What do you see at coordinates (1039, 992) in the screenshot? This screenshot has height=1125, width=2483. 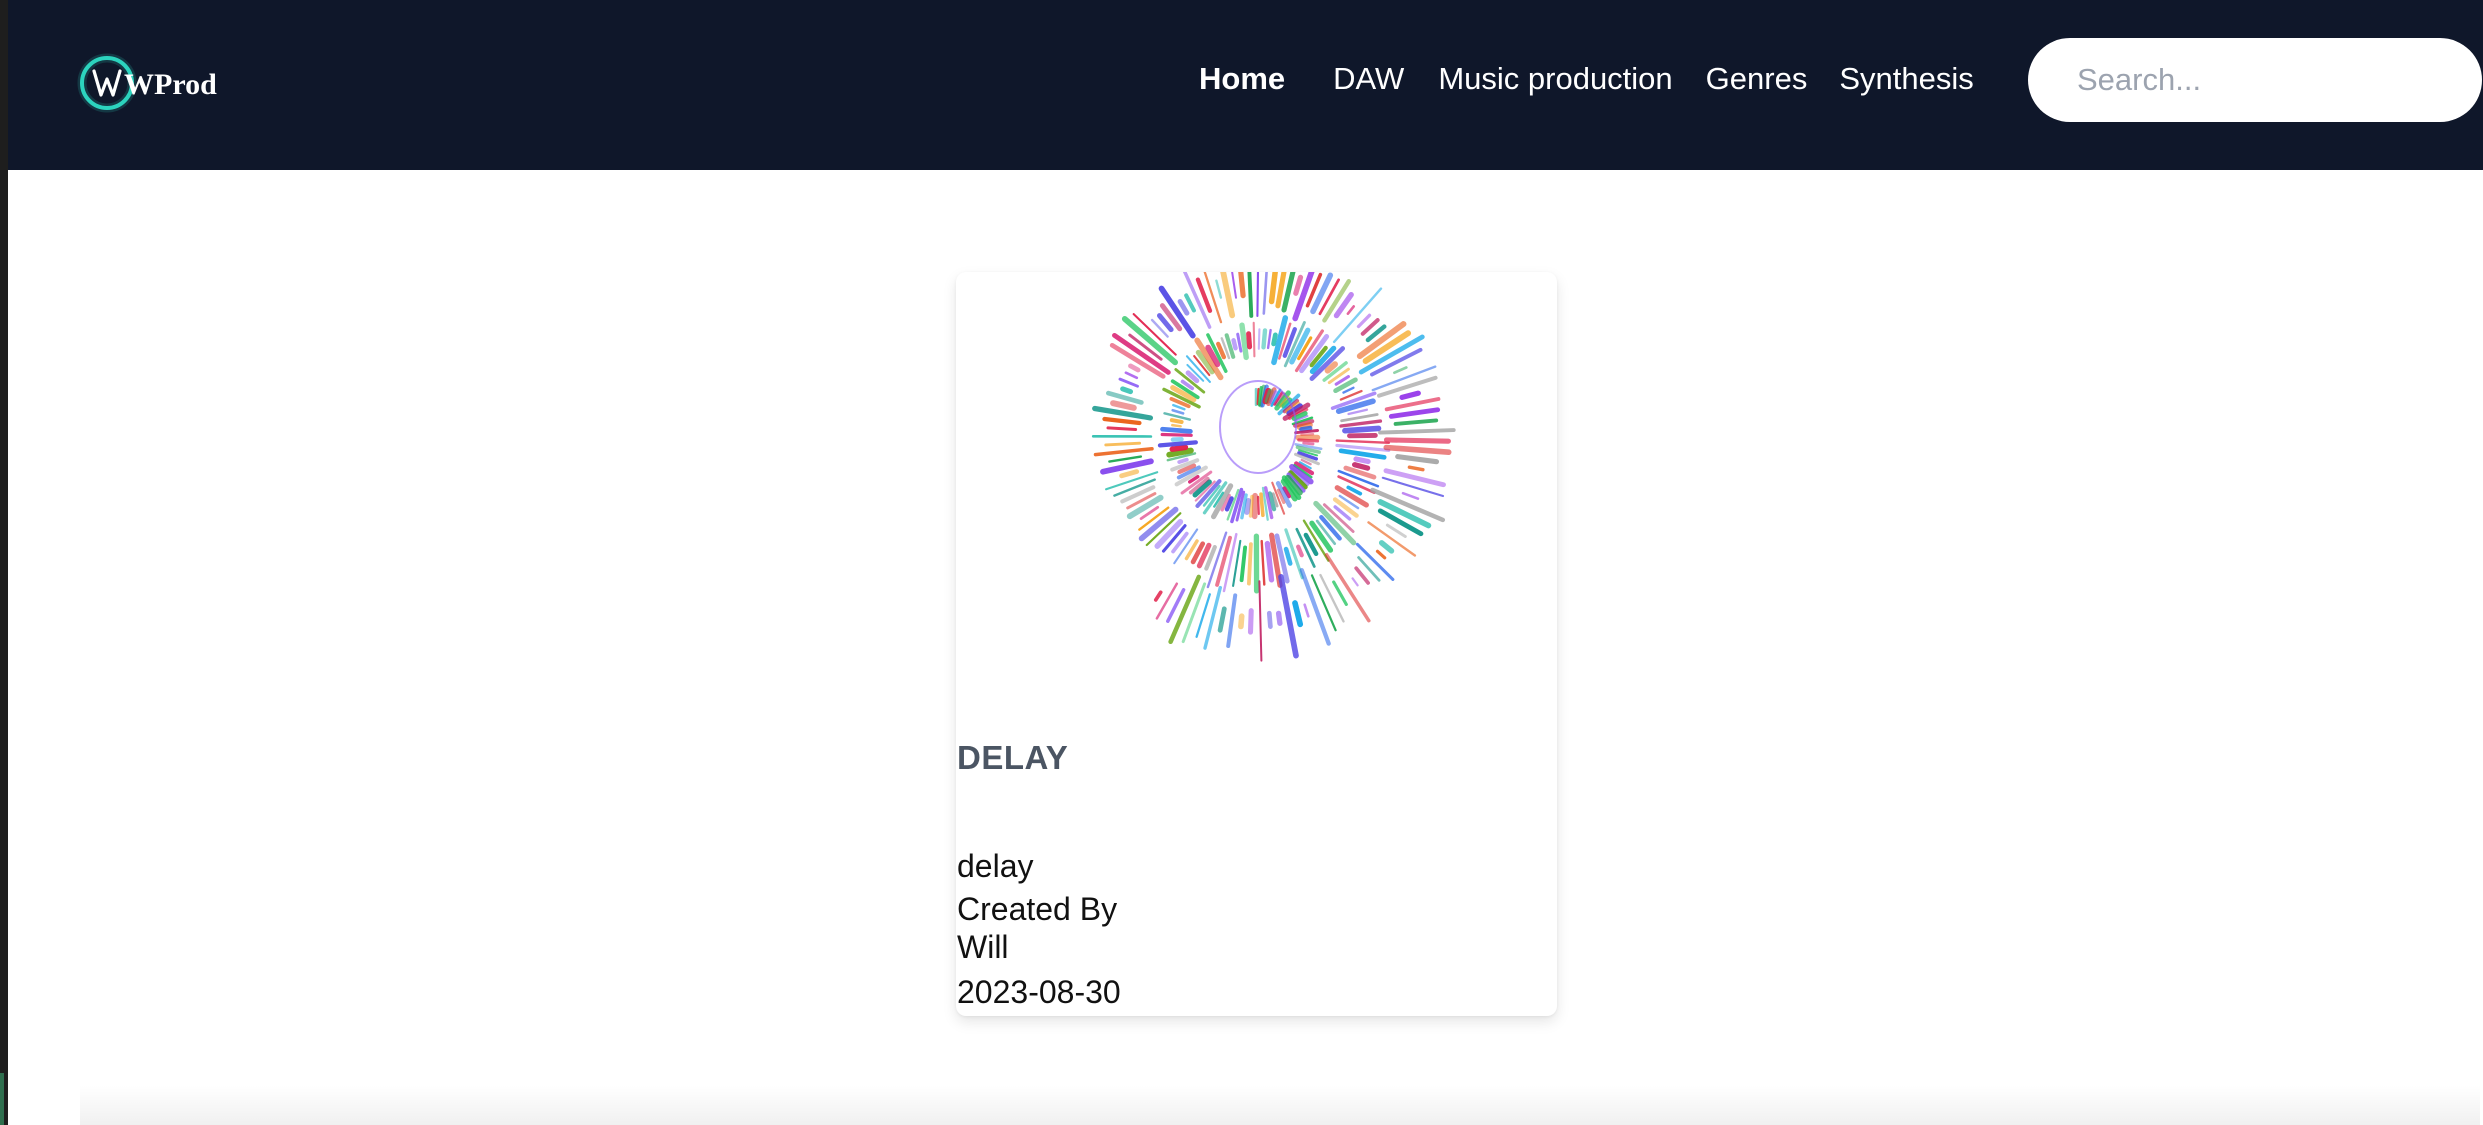 I see `card-date: 2023-08-30` at bounding box center [1039, 992].